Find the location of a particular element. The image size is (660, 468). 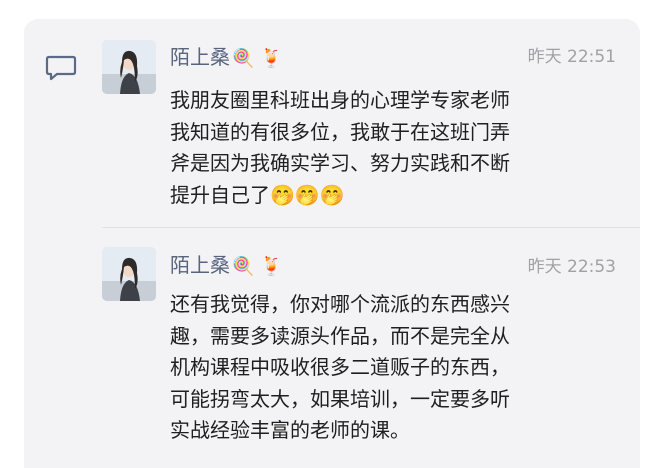

comment-line: 趣，需要多读源头作品，而不是完全从 is located at coordinates (340, 335).